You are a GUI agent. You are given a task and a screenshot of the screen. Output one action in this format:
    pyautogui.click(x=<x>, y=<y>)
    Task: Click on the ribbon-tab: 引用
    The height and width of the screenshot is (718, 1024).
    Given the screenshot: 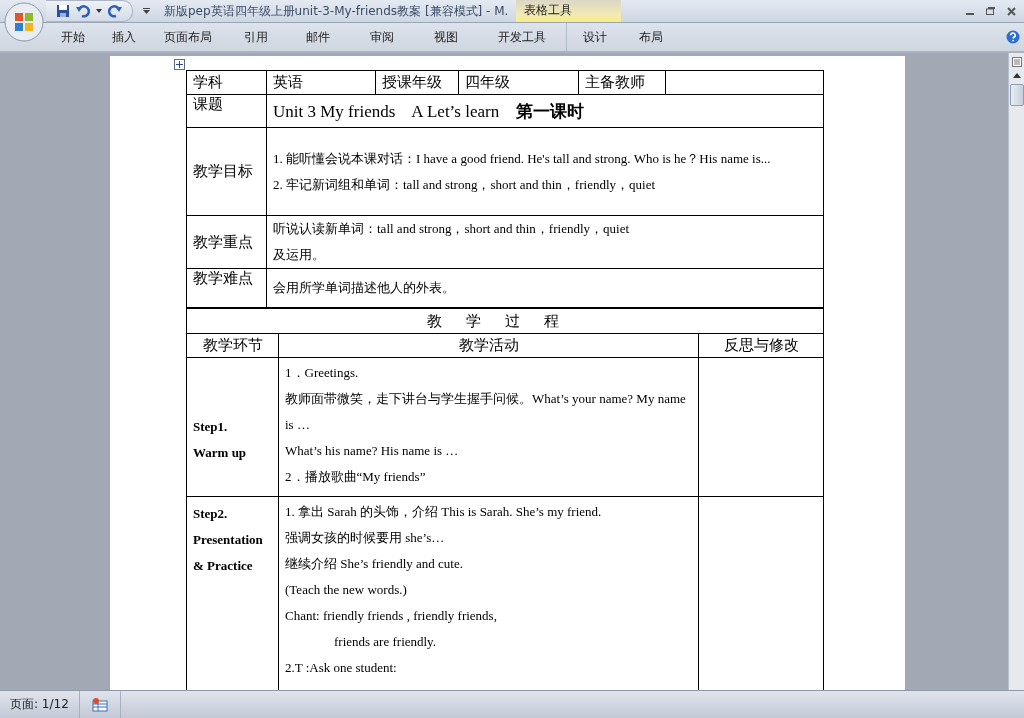 What is the action you would take?
    pyautogui.click(x=256, y=37)
    